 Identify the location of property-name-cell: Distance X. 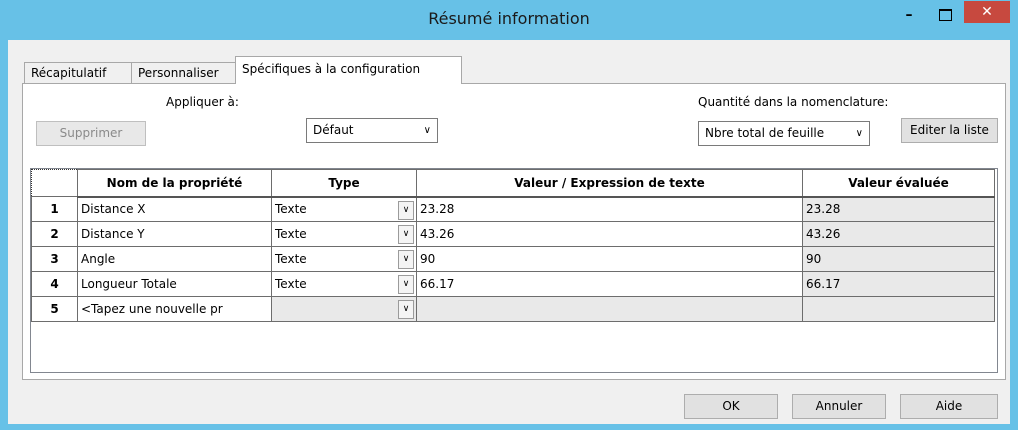
(174, 209).